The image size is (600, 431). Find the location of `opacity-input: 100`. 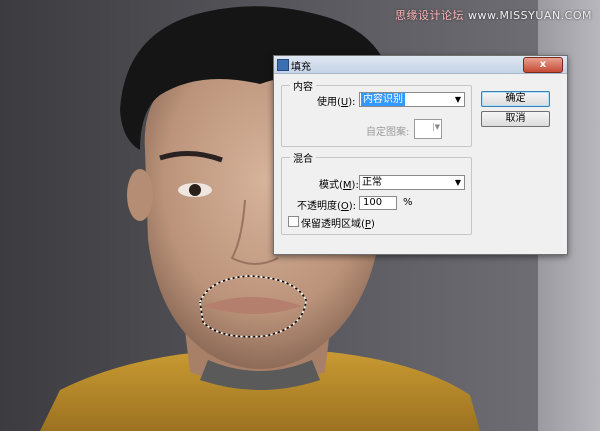

opacity-input: 100 is located at coordinates (378, 203).